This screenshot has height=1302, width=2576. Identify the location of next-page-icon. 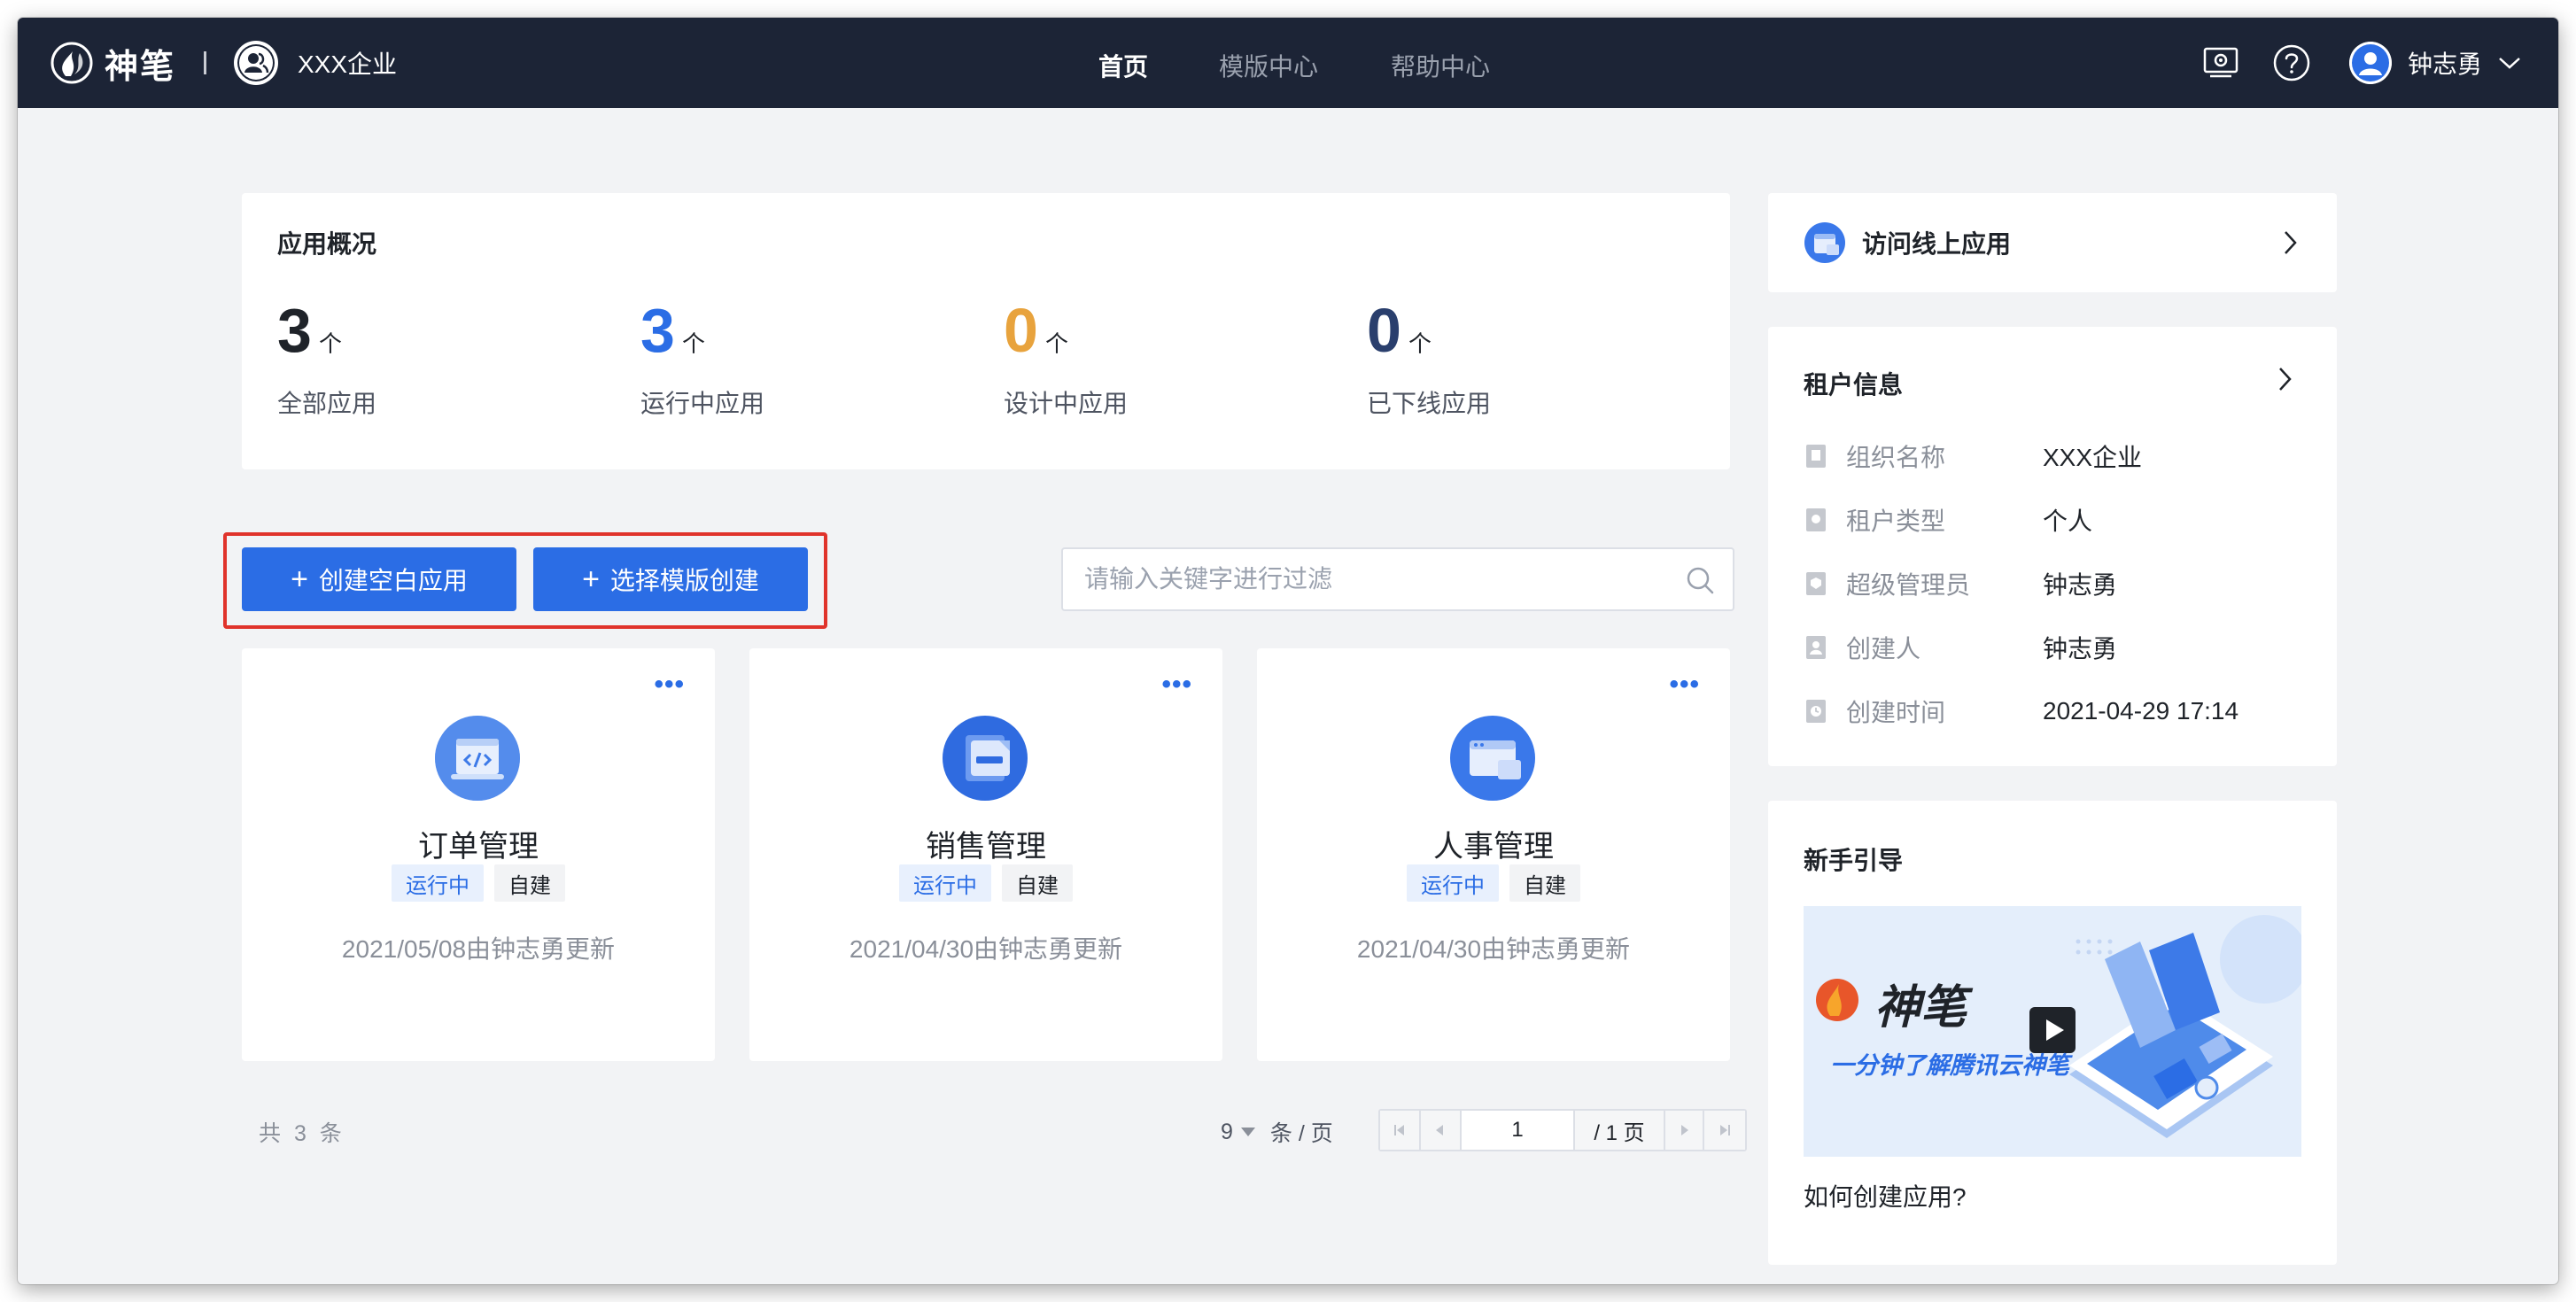
(1684, 1130).